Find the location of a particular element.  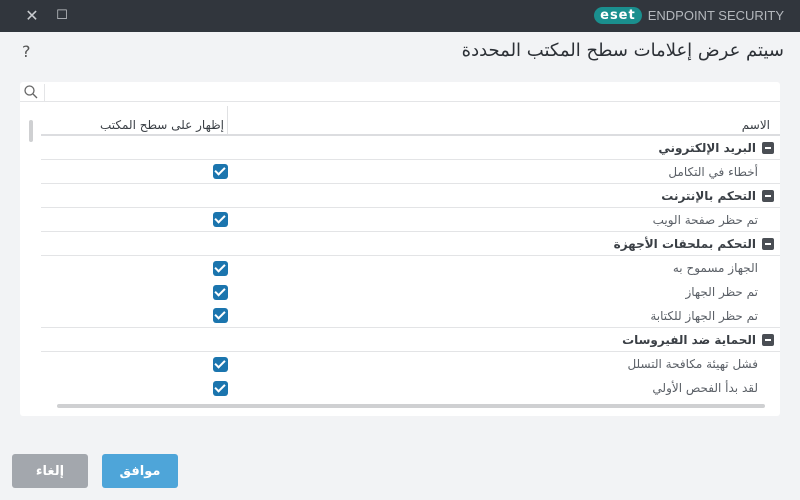

group-row: التحكم بملحقات الأجهزة is located at coordinates (410, 244).